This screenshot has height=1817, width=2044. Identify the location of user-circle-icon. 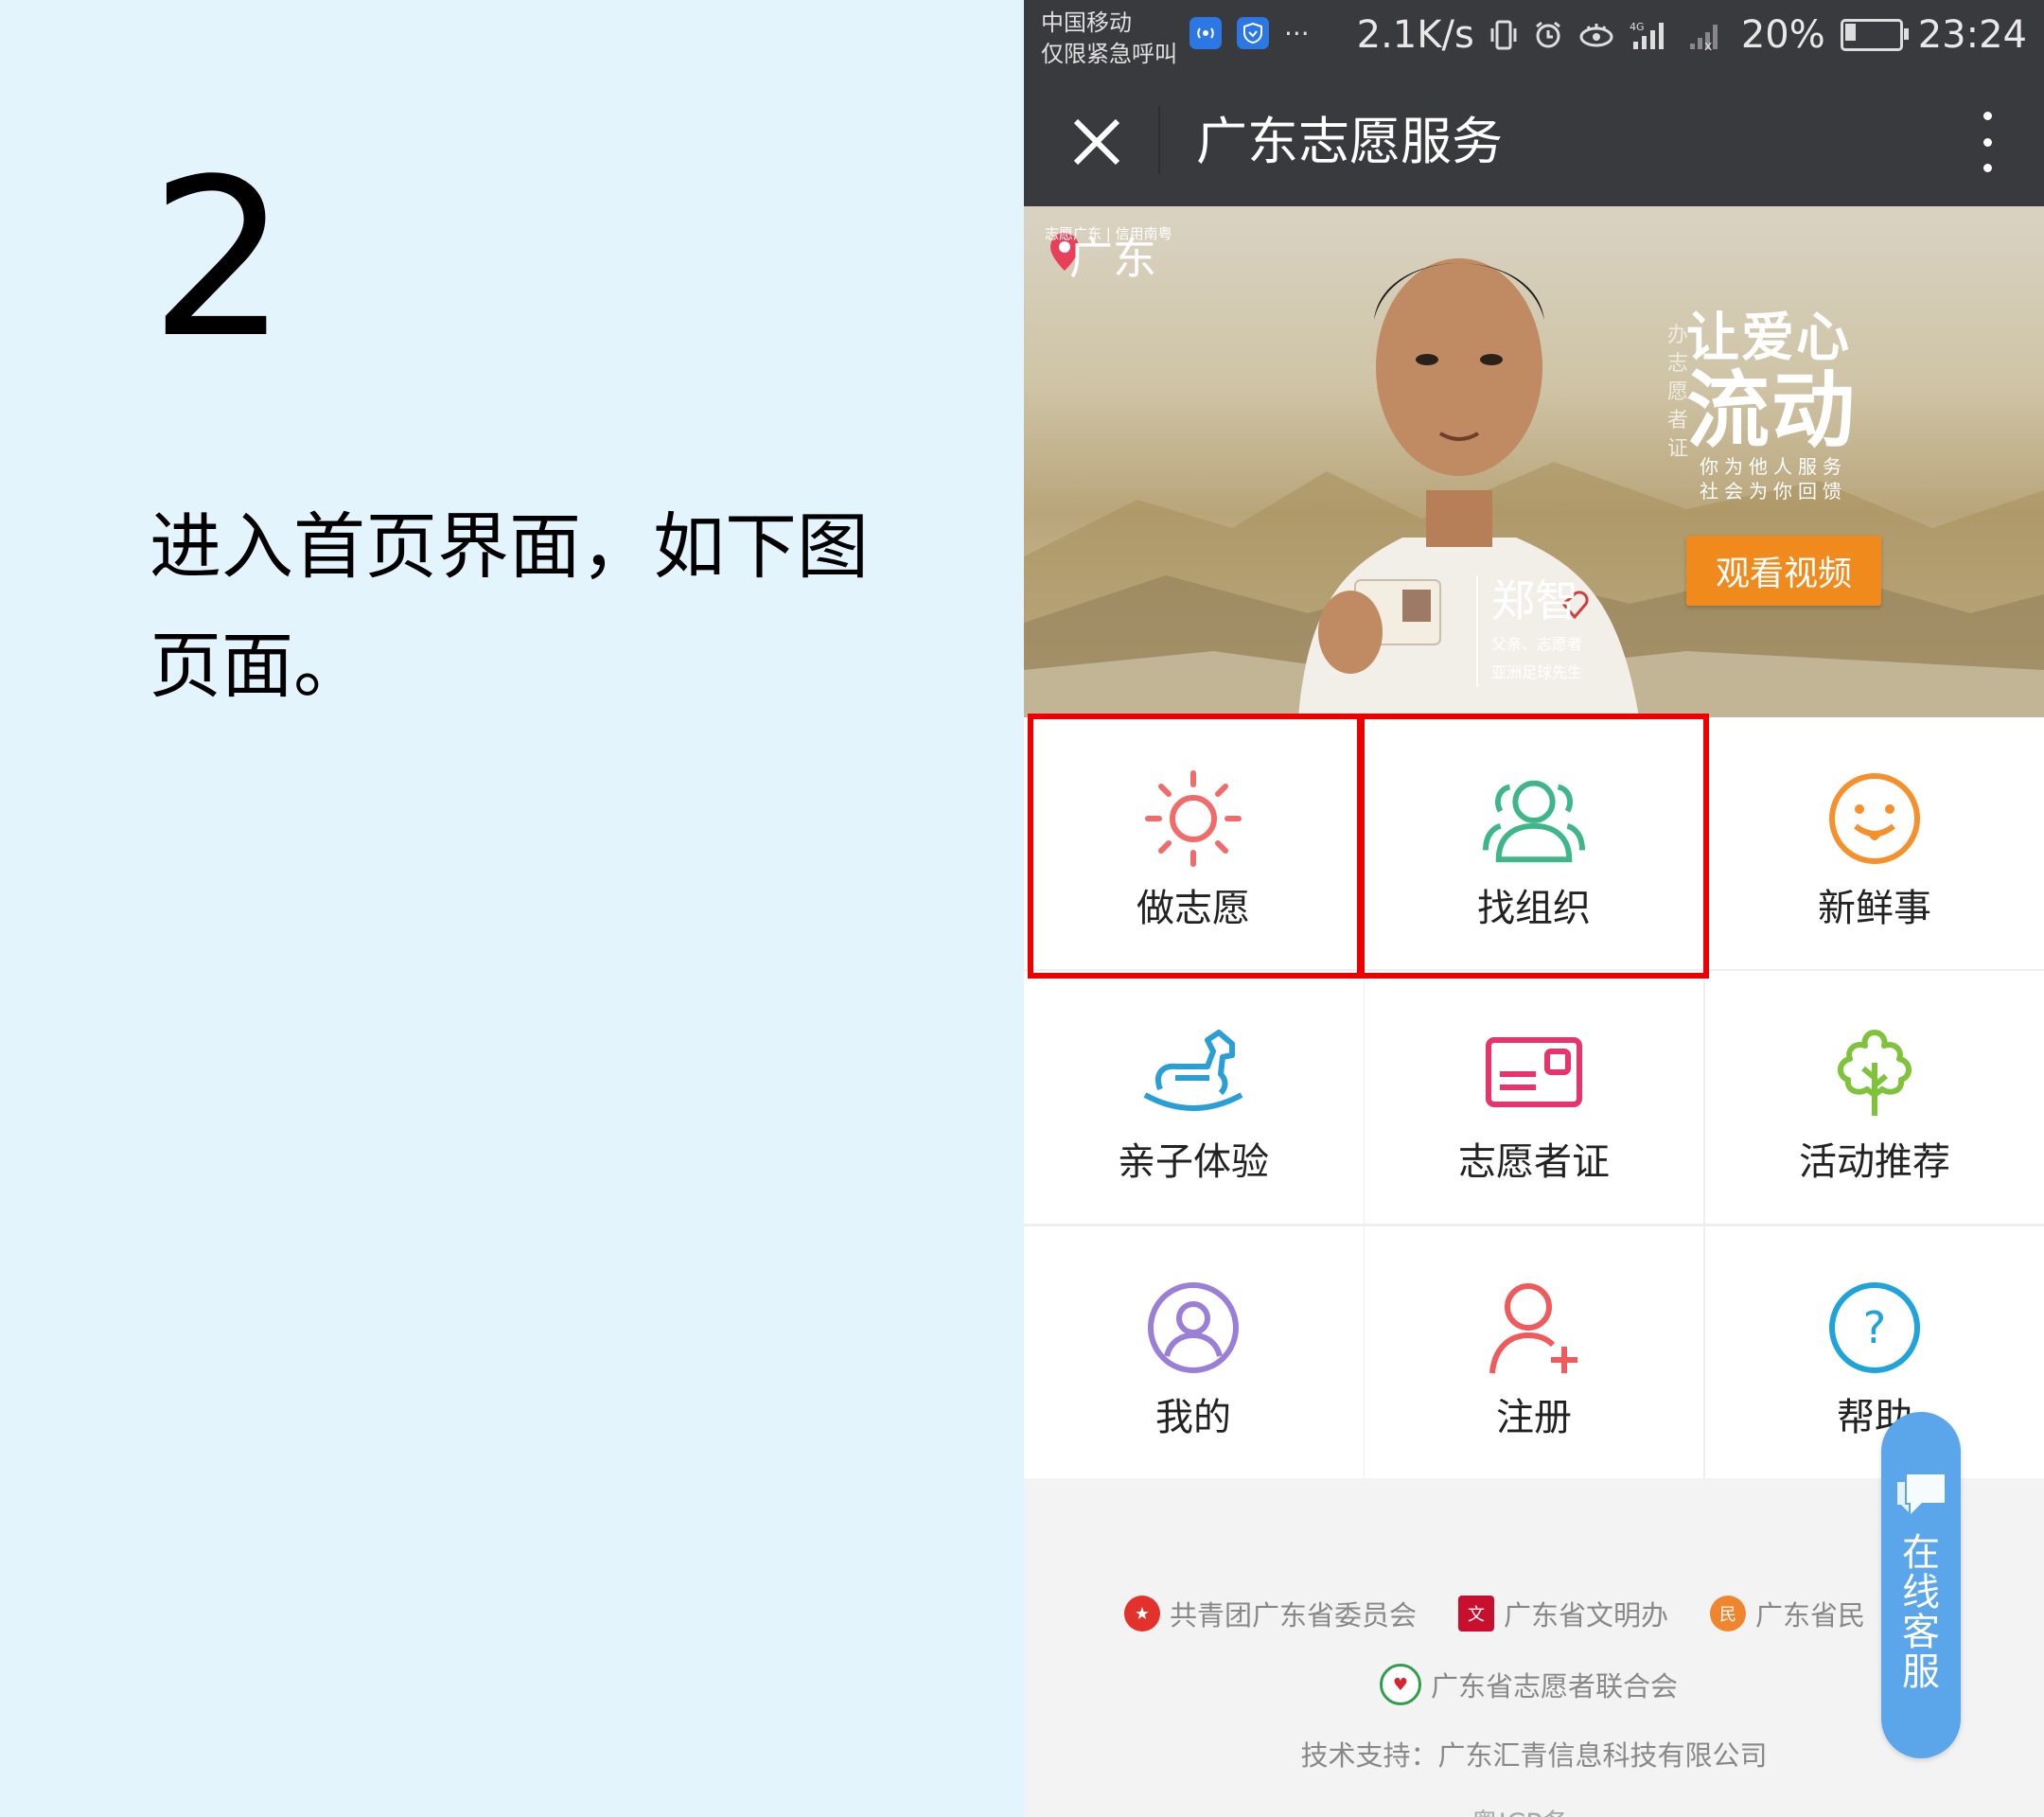
(1193, 1328).